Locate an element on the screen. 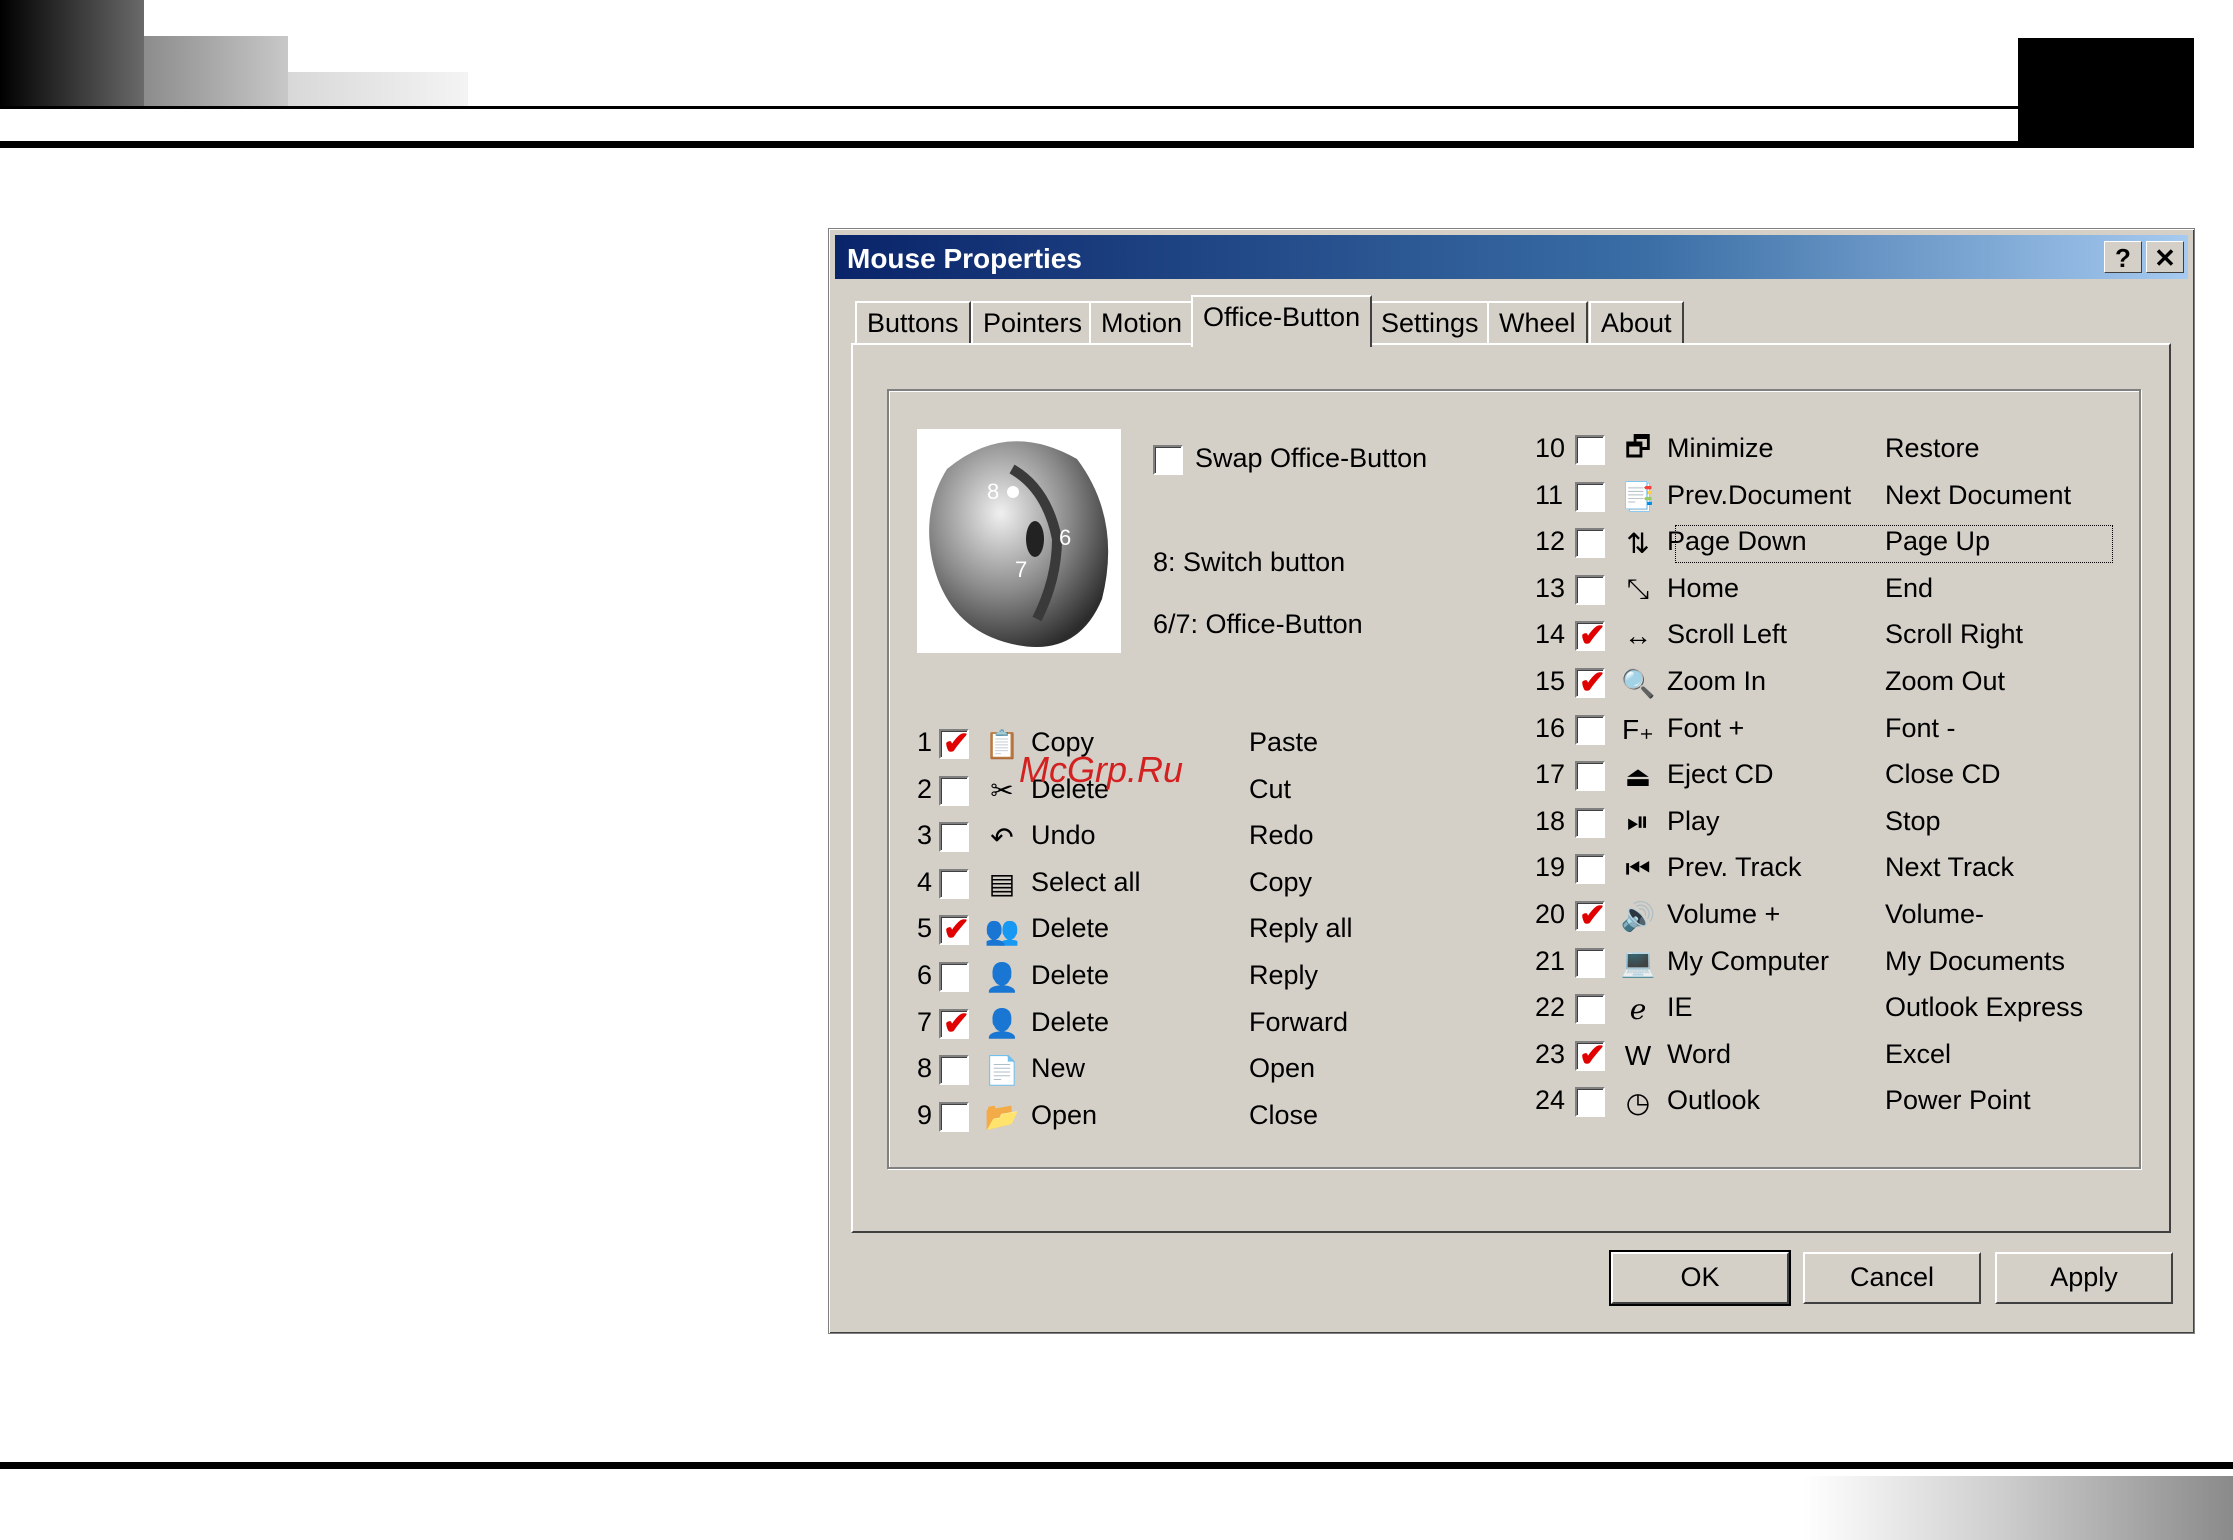 The height and width of the screenshot is (1540, 2233). reply-icon: 👤 is located at coordinates (1002, 977).